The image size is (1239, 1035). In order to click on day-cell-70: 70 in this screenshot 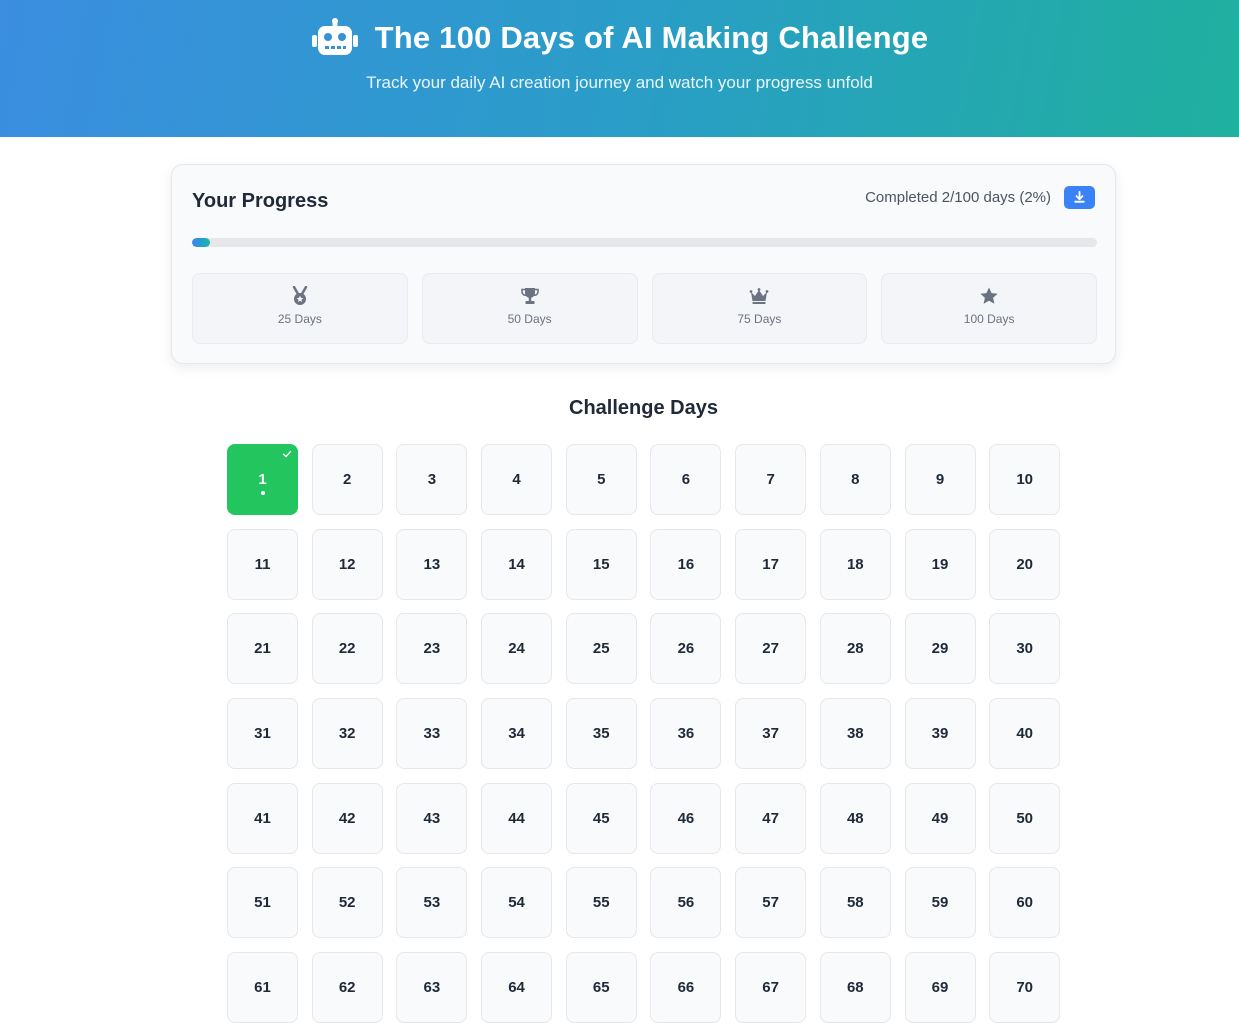, I will do `click(1025, 988)`.